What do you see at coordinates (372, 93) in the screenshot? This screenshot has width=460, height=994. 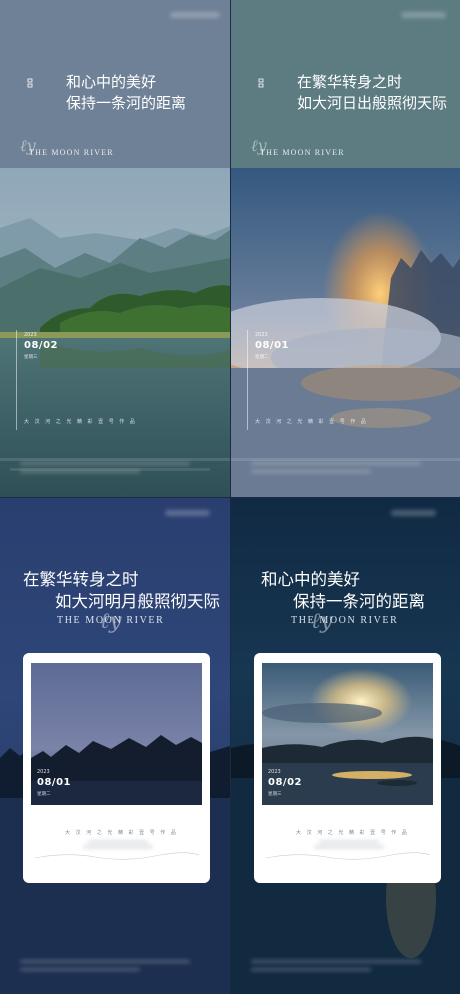 I see `poster-heading: 在繁华转身之时 如大河日出般照彻天际` at bounding box center [372, 93].